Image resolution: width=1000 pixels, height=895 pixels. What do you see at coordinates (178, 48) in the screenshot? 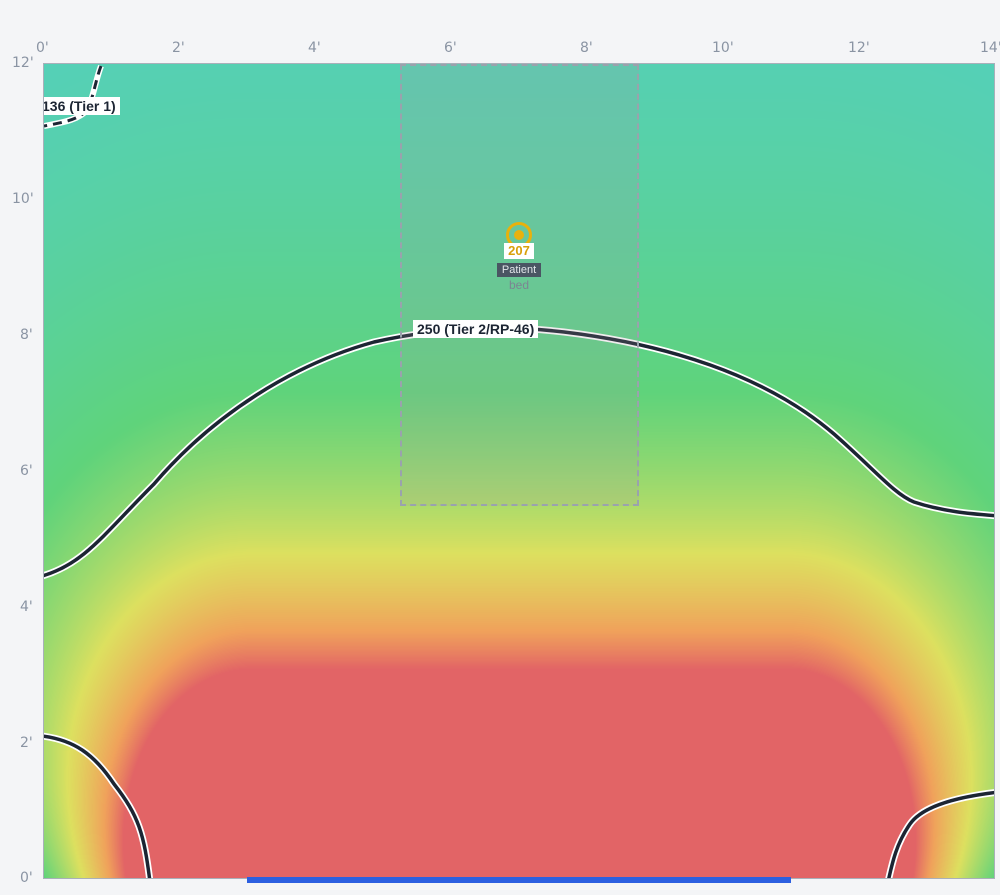
I see `x-tick-label: 2'` at bounding box center [178, 48].